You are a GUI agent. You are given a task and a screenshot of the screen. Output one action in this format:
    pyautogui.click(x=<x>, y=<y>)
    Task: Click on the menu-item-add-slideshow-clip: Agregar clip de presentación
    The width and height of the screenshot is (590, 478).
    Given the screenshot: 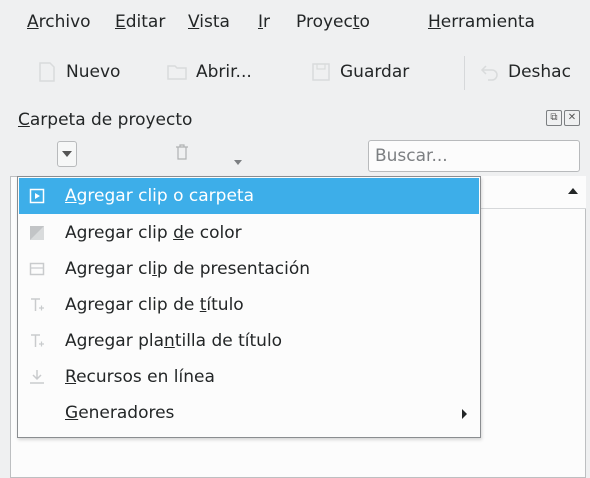 What is the action you would take?
    pyautogui.click(x=249, y=269)
    